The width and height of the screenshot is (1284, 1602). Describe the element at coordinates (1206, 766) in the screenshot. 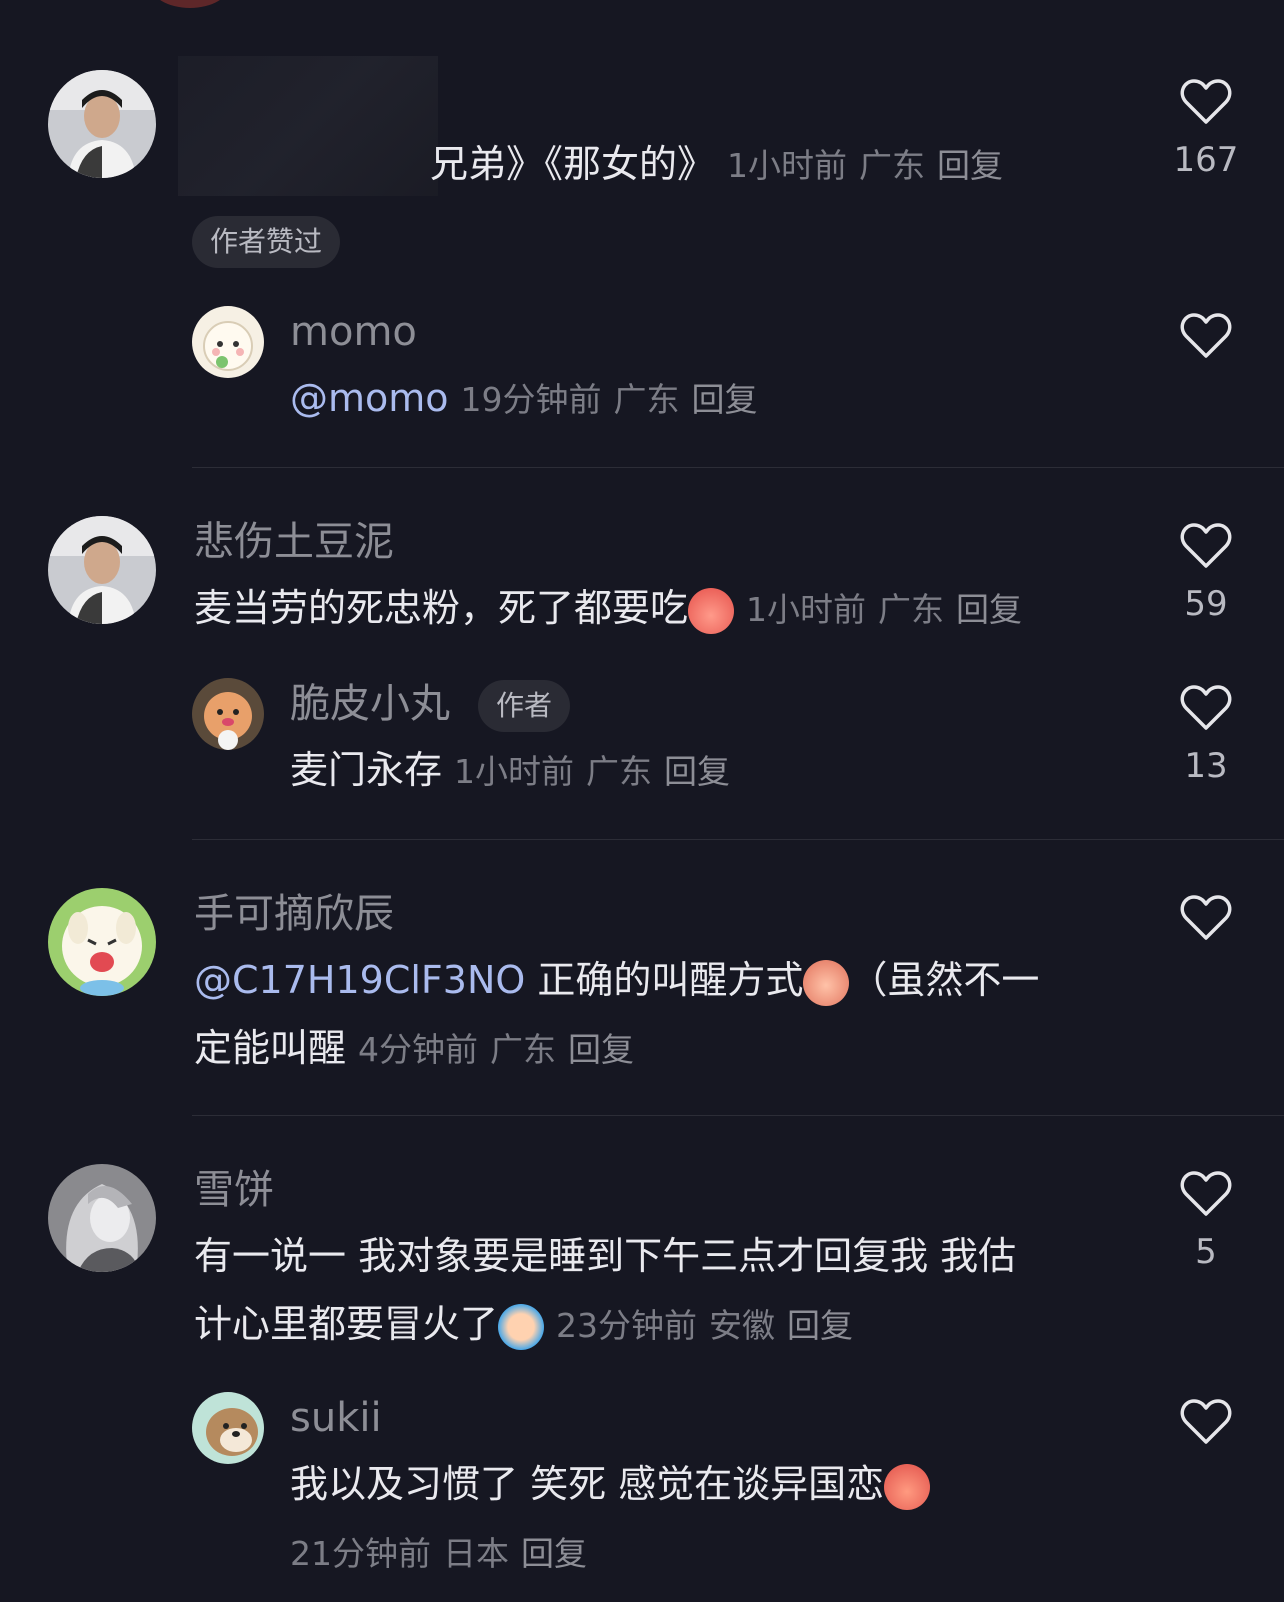

I see `like-count: 13` at that location.